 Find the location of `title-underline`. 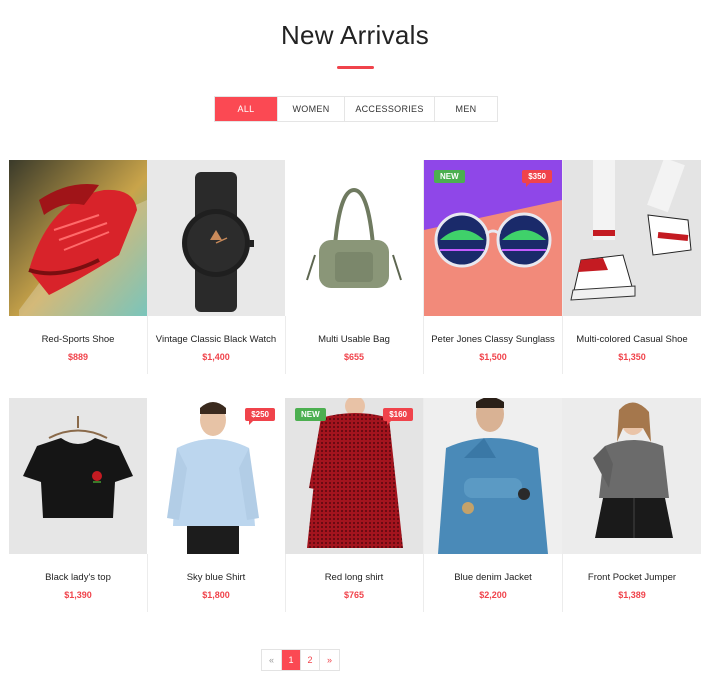

title-underline is located at coordinates (355, 67).